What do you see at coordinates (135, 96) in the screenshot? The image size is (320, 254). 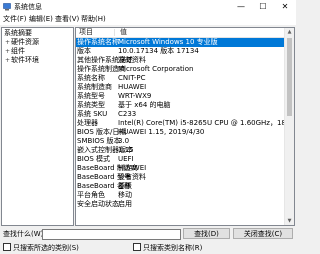 I see `row-value: WRT-WX9` at bounding box center [135, 96].